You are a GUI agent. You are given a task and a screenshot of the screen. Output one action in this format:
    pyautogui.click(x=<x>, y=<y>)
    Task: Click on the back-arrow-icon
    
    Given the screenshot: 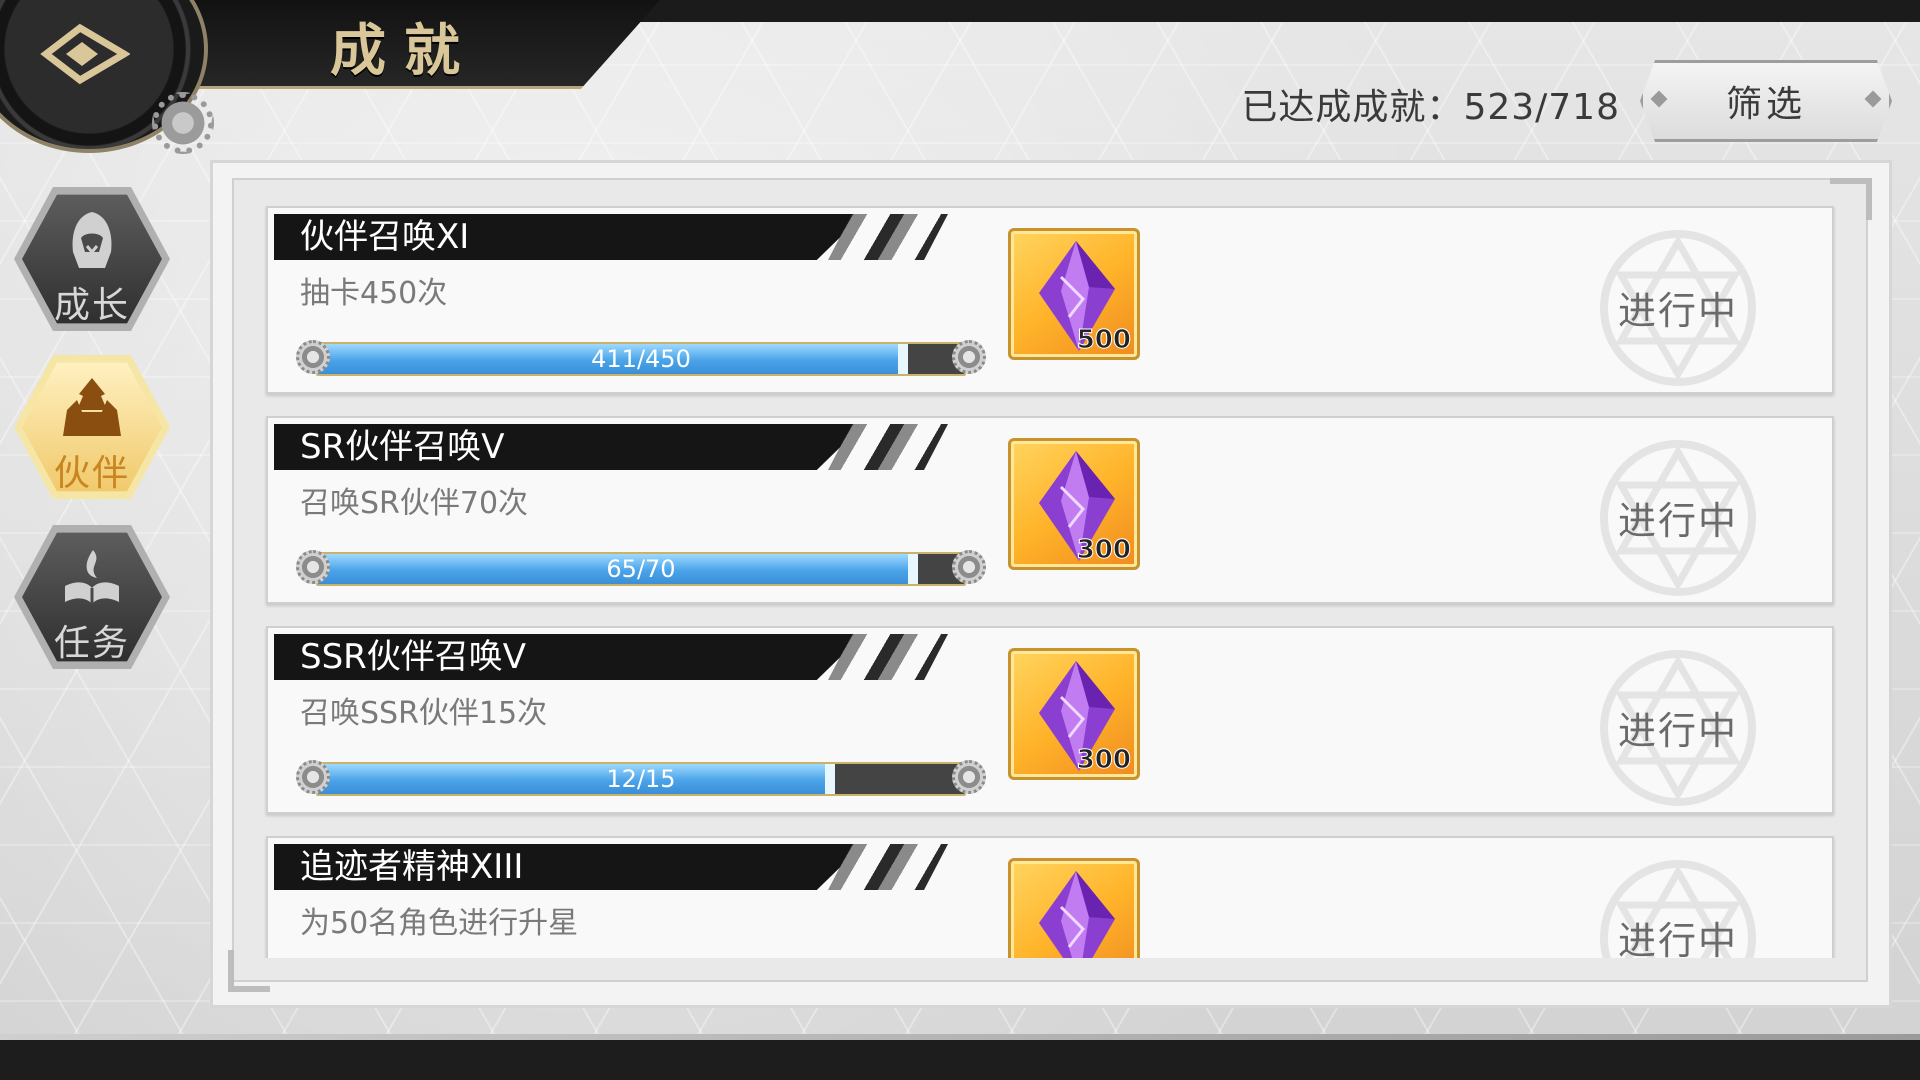 What is the action you would take?
    pyautogui.click(x=85, y=54)
    